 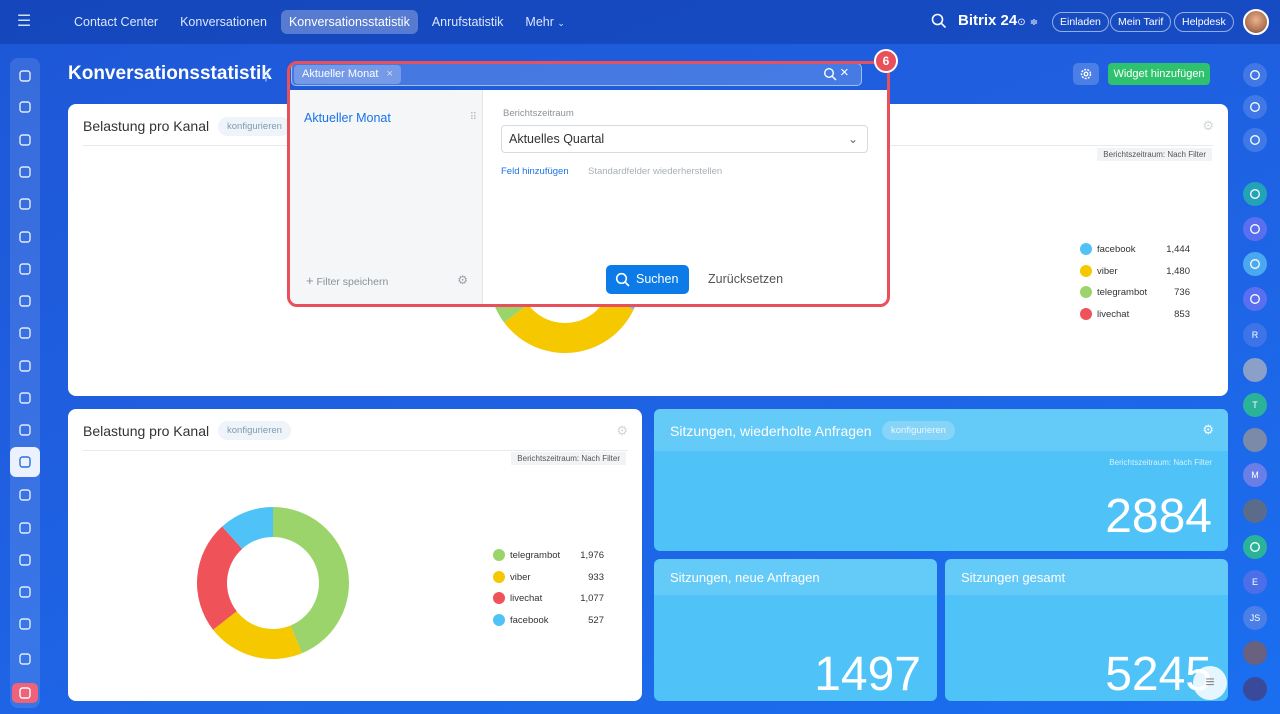 I want to click on helpdesk-button: Helpdesk, so click(x=1204, y=22).